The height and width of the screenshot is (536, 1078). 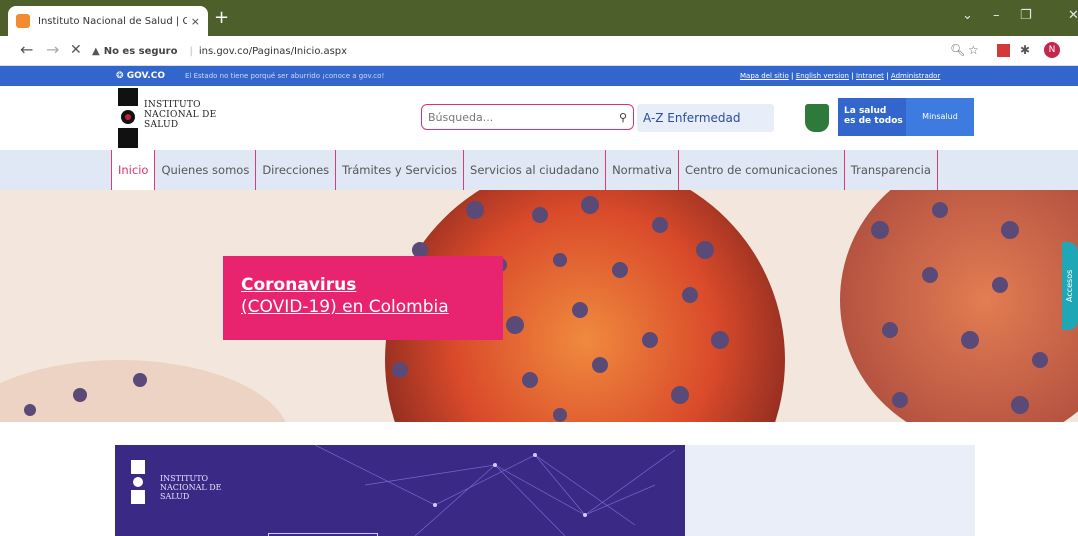 I want to click on warning-icon: ▲, so click(x=96, y=51).